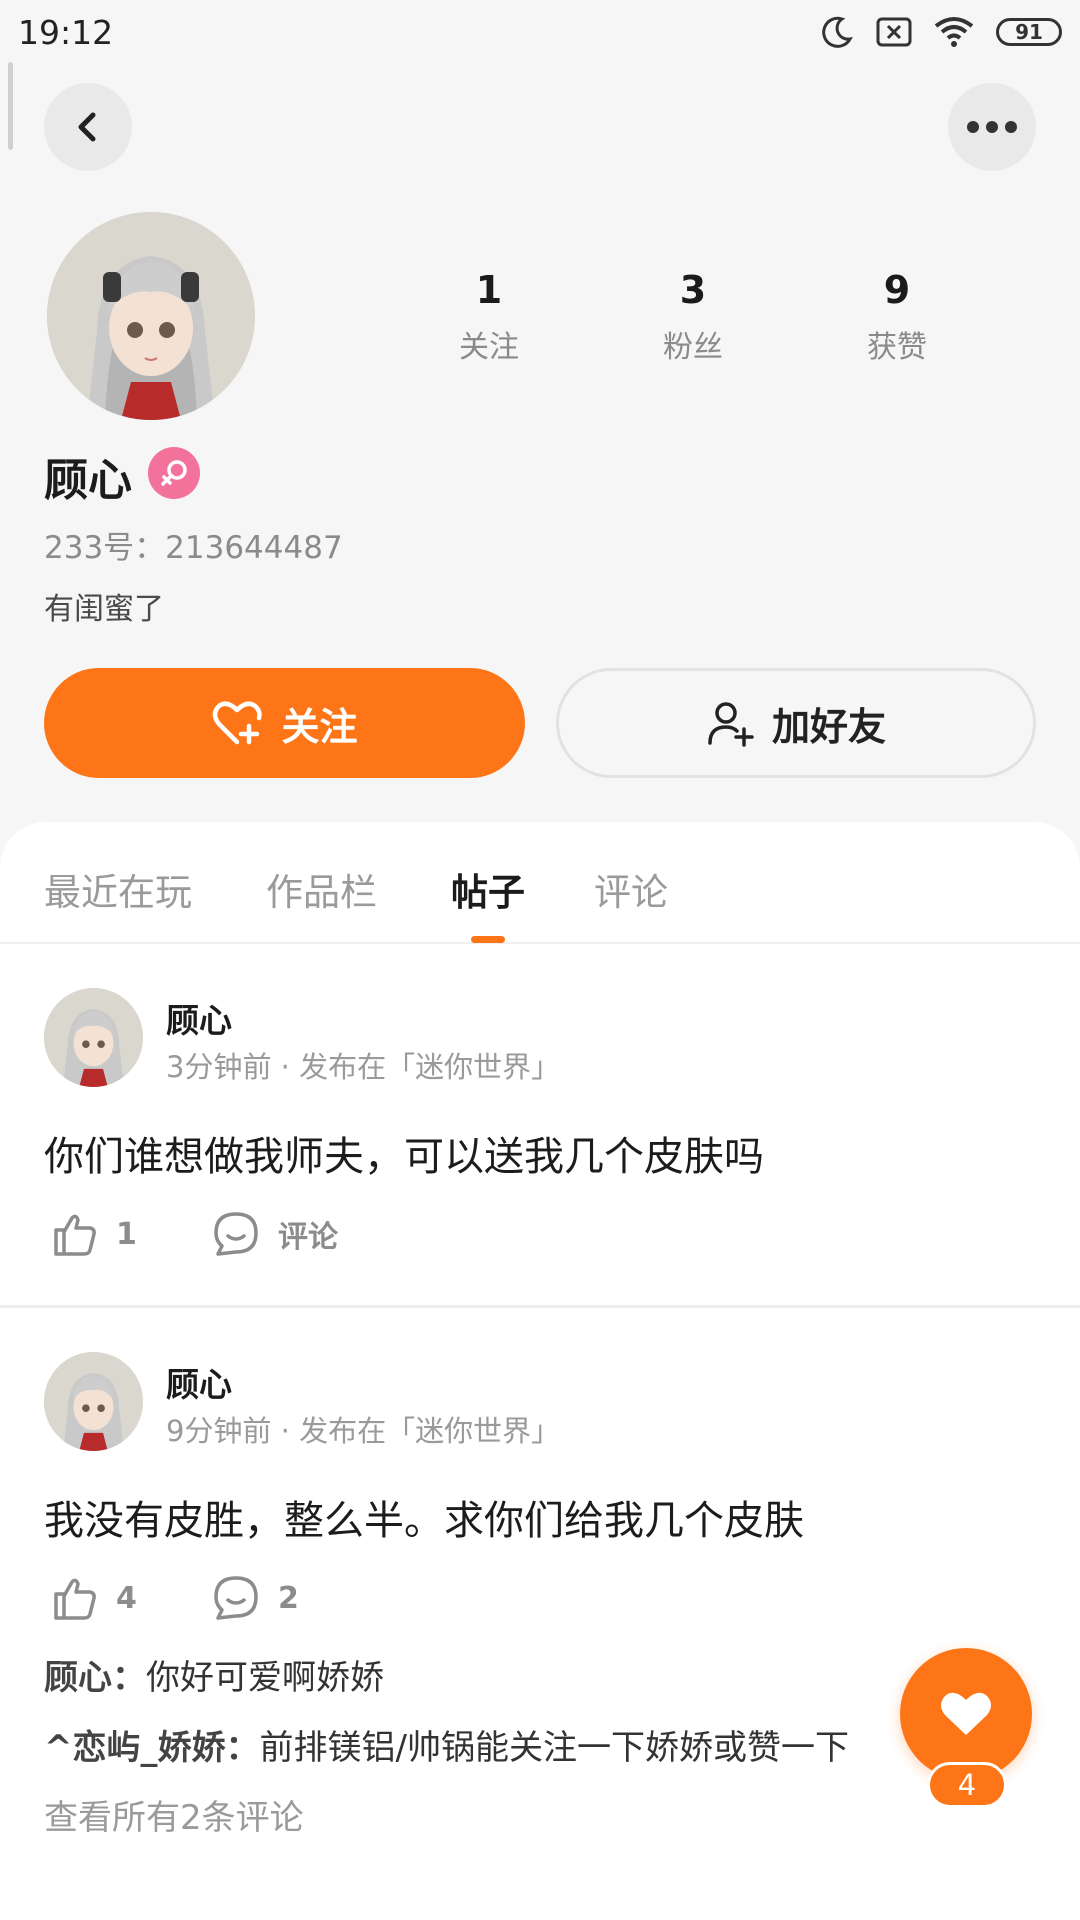  Describe the element at coordinates (489, 347) in the screenshot. I see `stat-label: 关注` at that location.